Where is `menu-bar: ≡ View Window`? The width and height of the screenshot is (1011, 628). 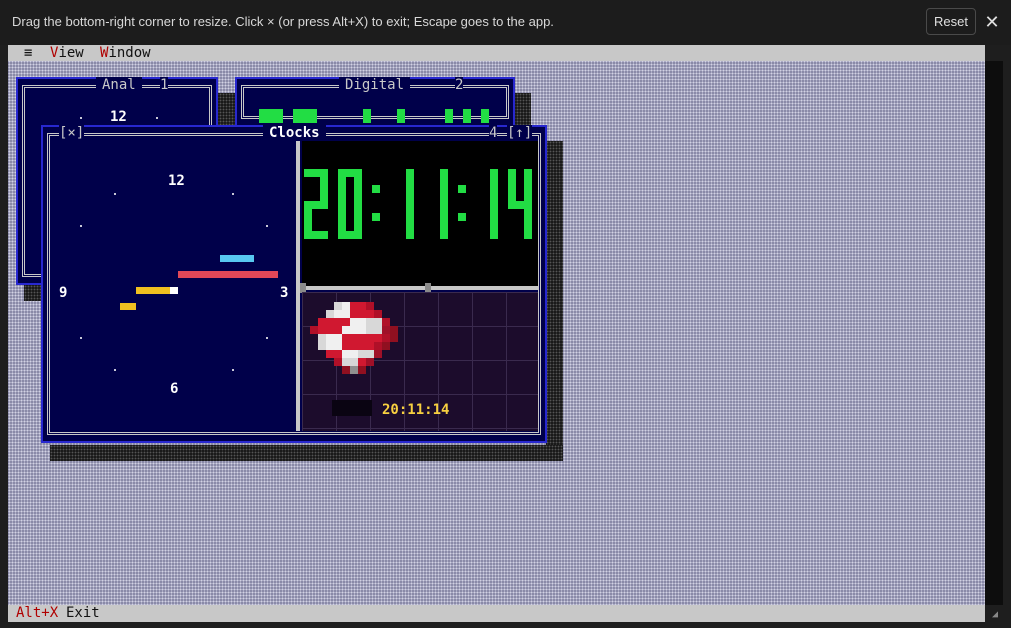
menu-bar: ≡ View Window is located at coordinates (496, 53).